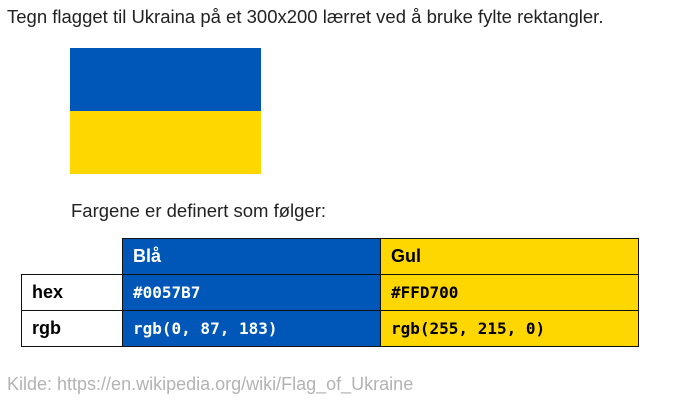  I want to click on hex-value-yellow: #FFD700, so click(509, 292).